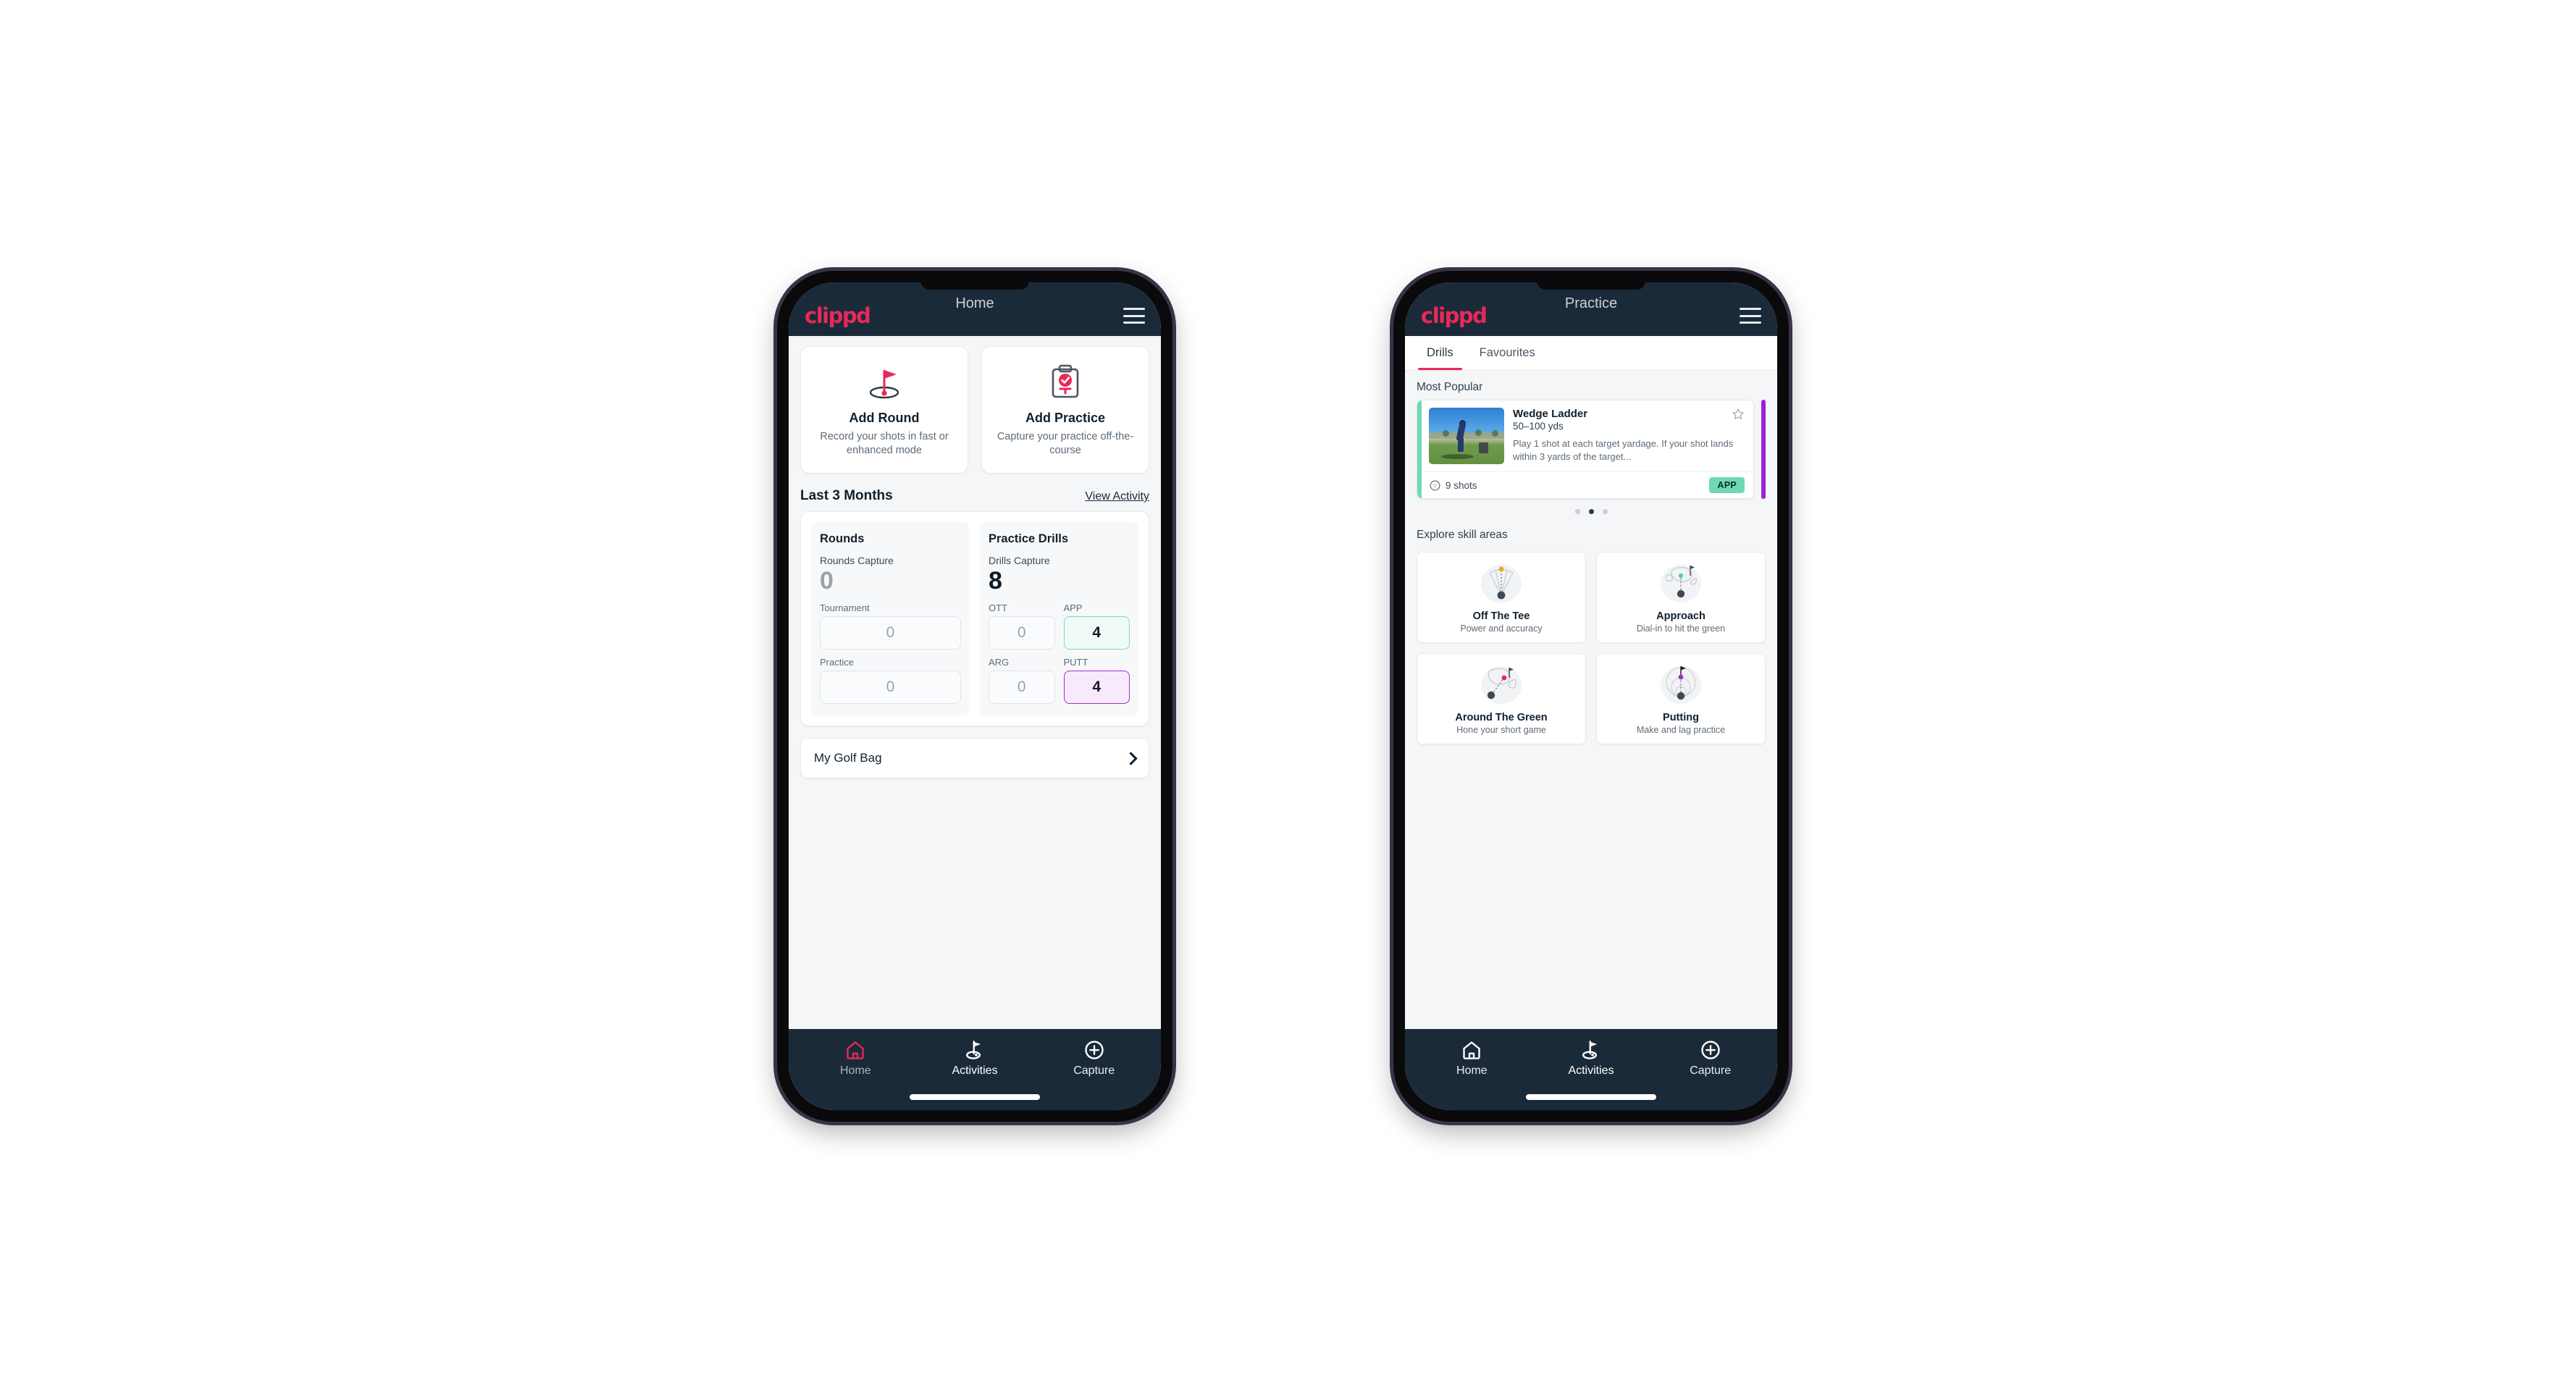  I want to click on skill-card-approach: Approach Dial-in to hit the green, so click(1681, 597).